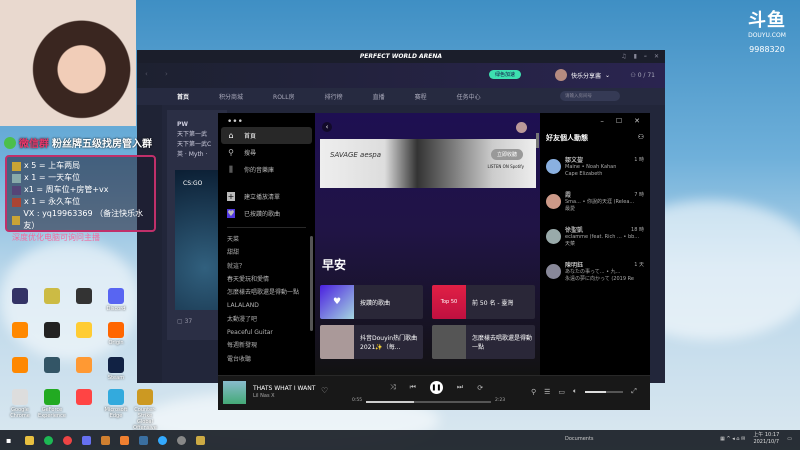  What do you see at coordinates (266, 196) in the screenshot?
I see `create-playlist-button: + 建立播放清單` at bounding box center [266, 196].